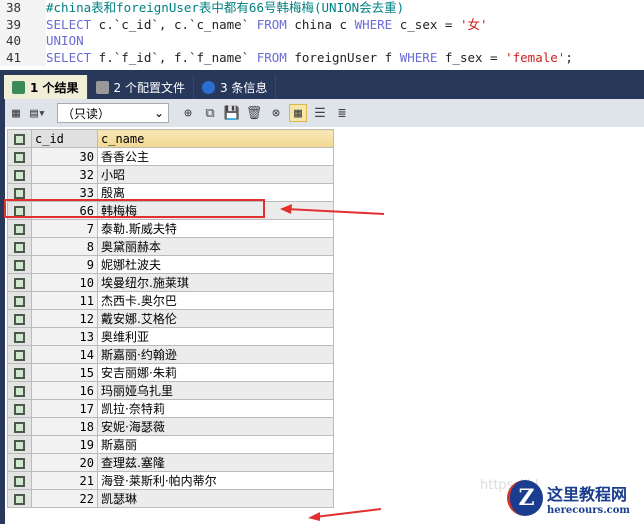 This screenshot has width=644, height=524. Describe the element at coordinates (254, 113) in the screenshot. I see `delete-icon: 🗑` at that location.